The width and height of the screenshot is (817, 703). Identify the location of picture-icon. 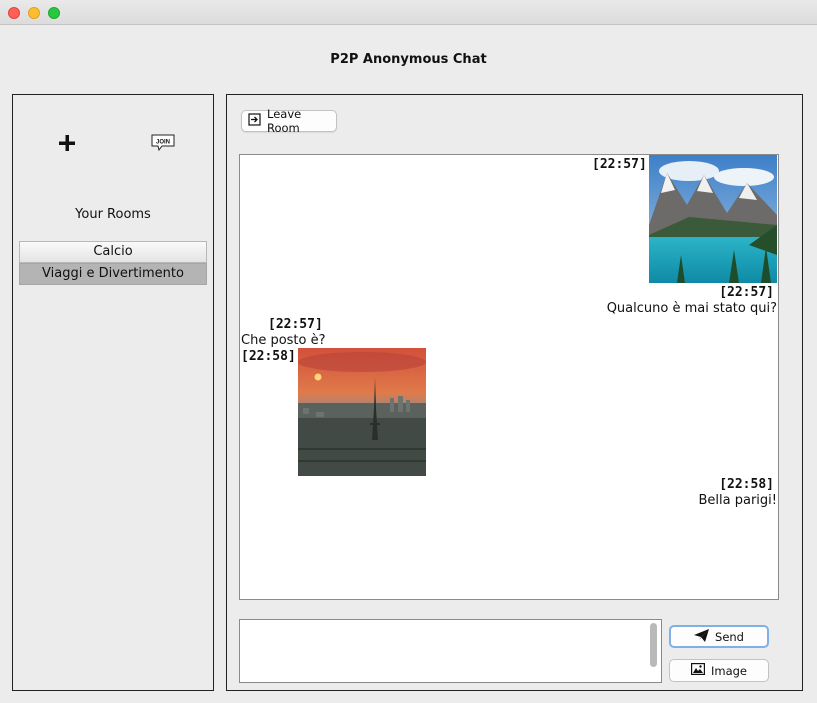
(697, 670).